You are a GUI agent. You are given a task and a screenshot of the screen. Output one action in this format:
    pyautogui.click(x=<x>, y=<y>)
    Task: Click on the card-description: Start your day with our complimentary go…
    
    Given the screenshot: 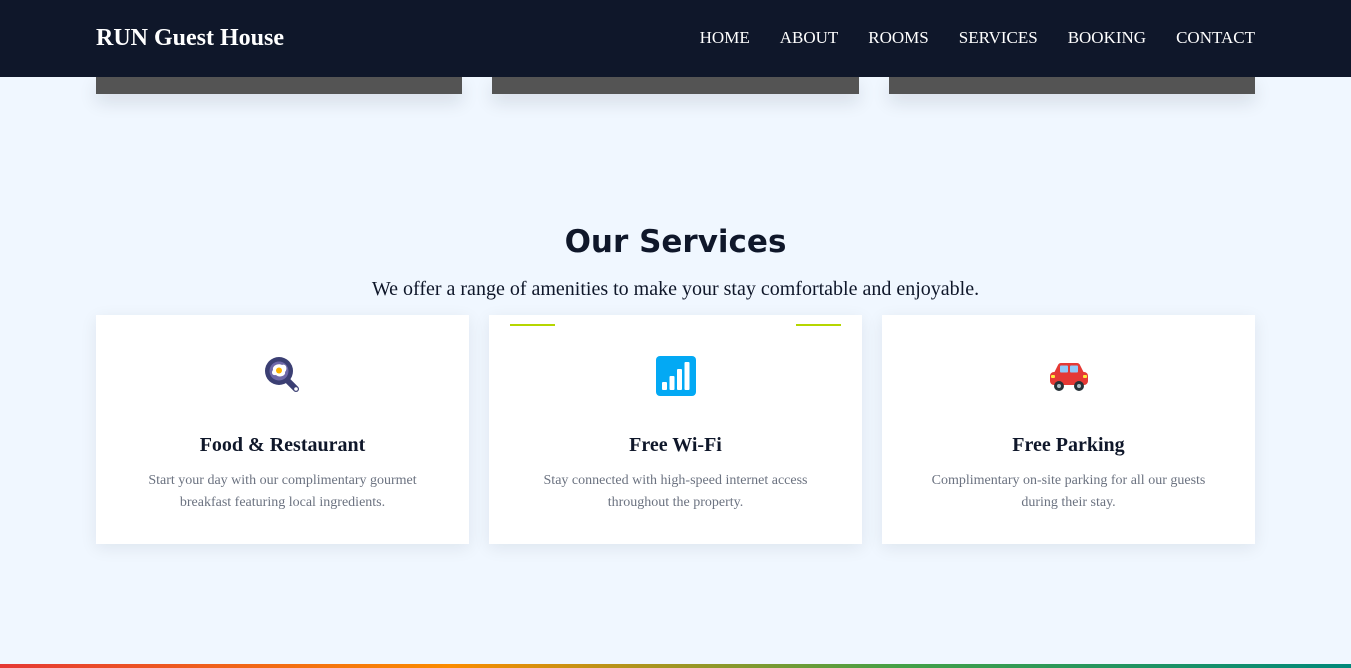 What is the action you would take?
    pyautogui.click(x=282, y=491)
    